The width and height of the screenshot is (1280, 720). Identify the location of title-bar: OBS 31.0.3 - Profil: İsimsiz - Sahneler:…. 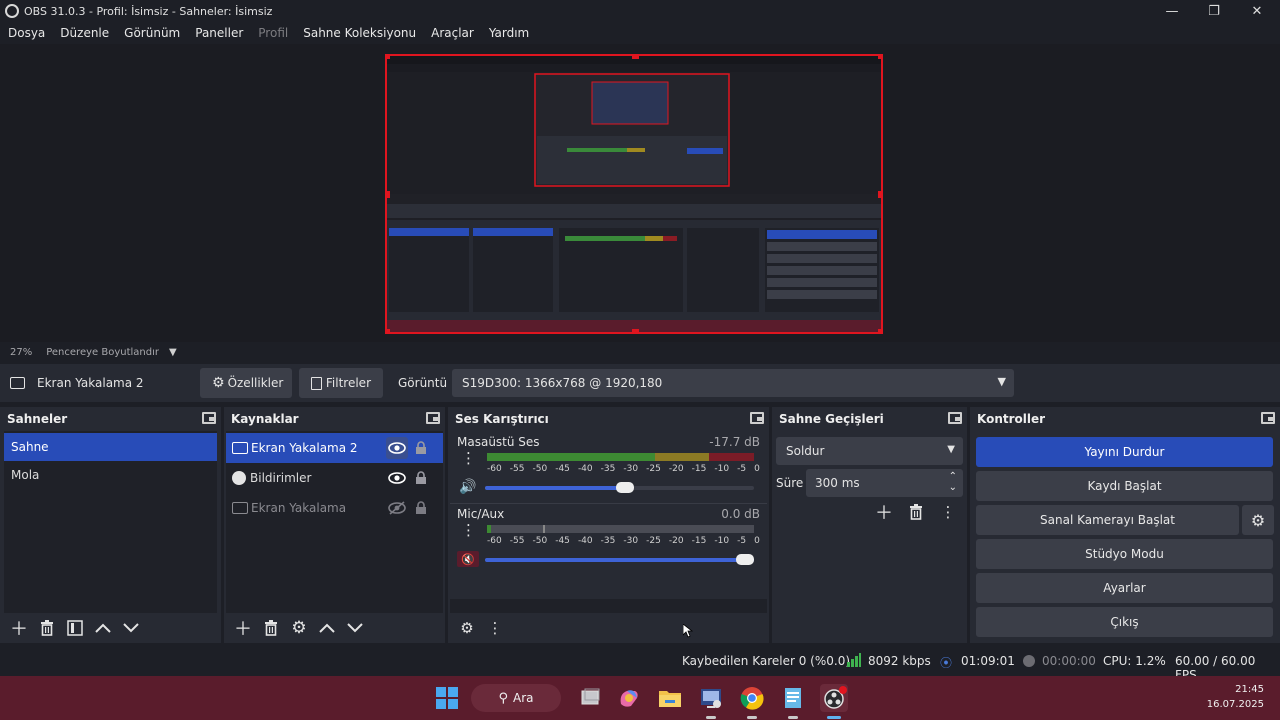
(640, 11).